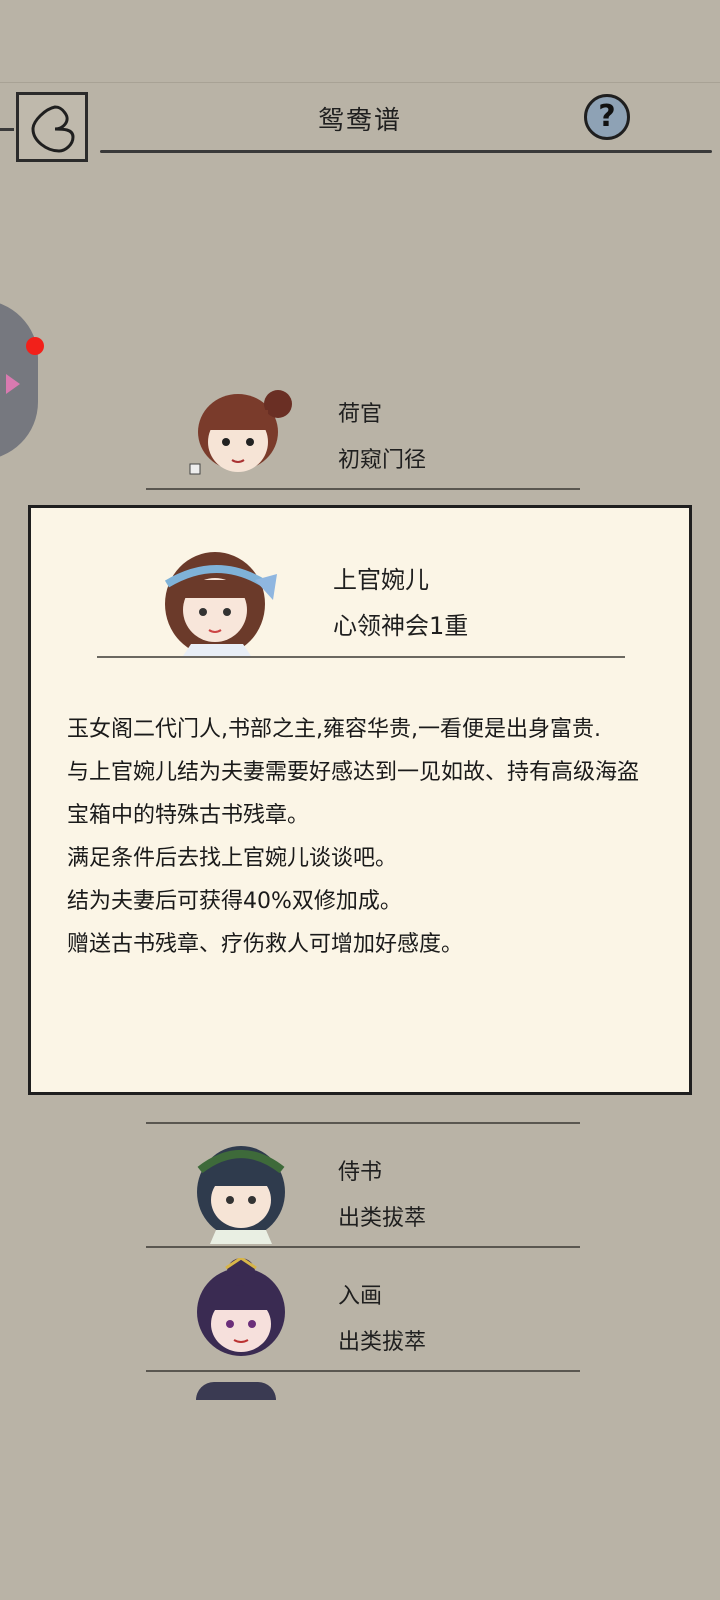  I want to click on header-divider, so click(406, 151).